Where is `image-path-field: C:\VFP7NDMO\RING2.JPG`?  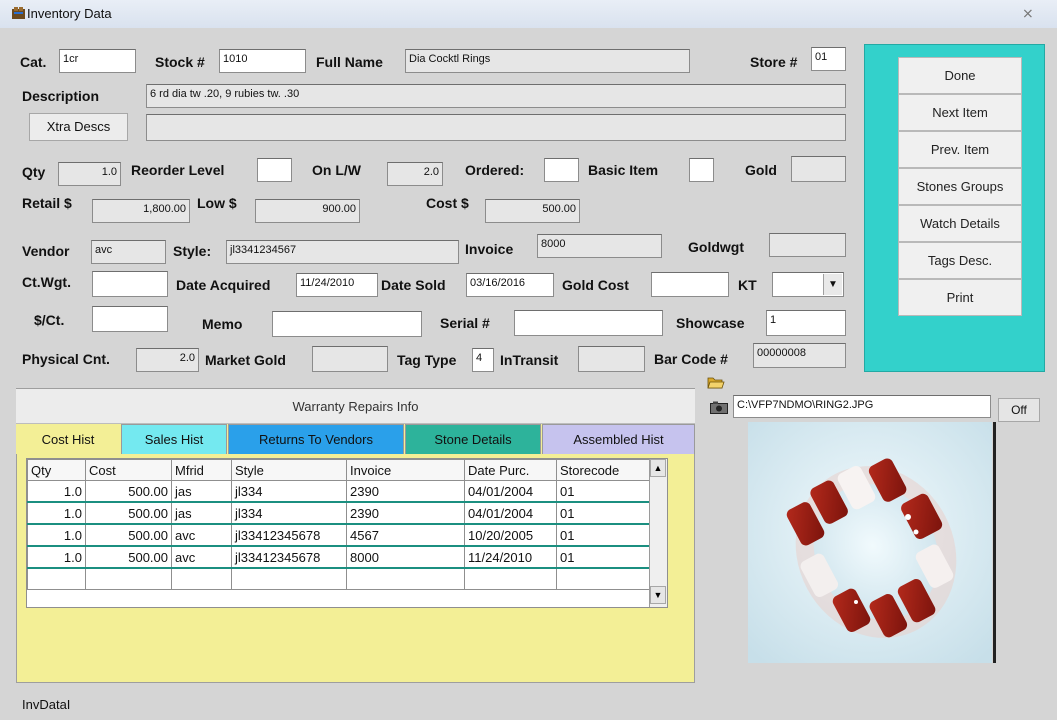 image-path-field: C:\VFP7NDMO\RING2.JPG is located at coordinates (862, 406).